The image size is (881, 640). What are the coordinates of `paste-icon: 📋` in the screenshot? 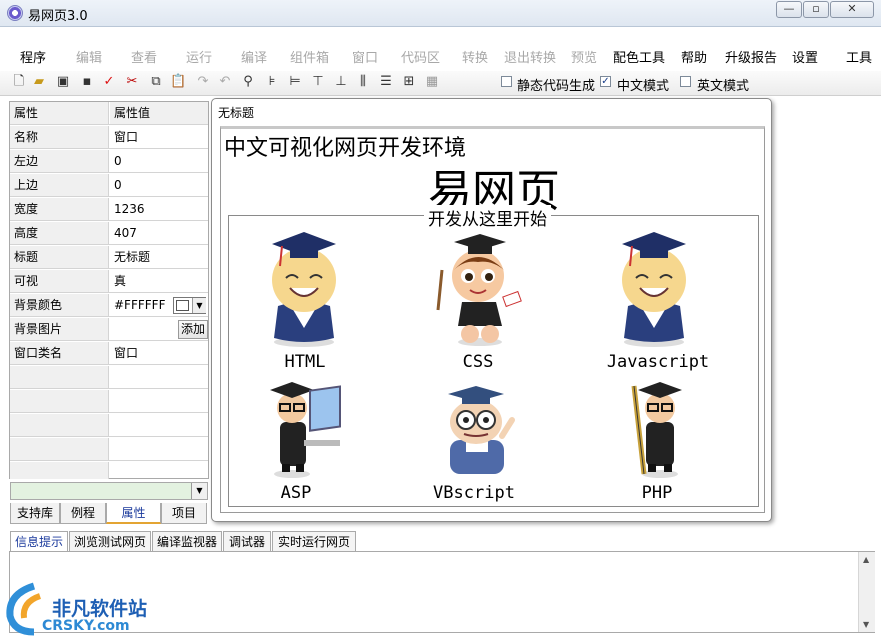 It's located at (178, 82).